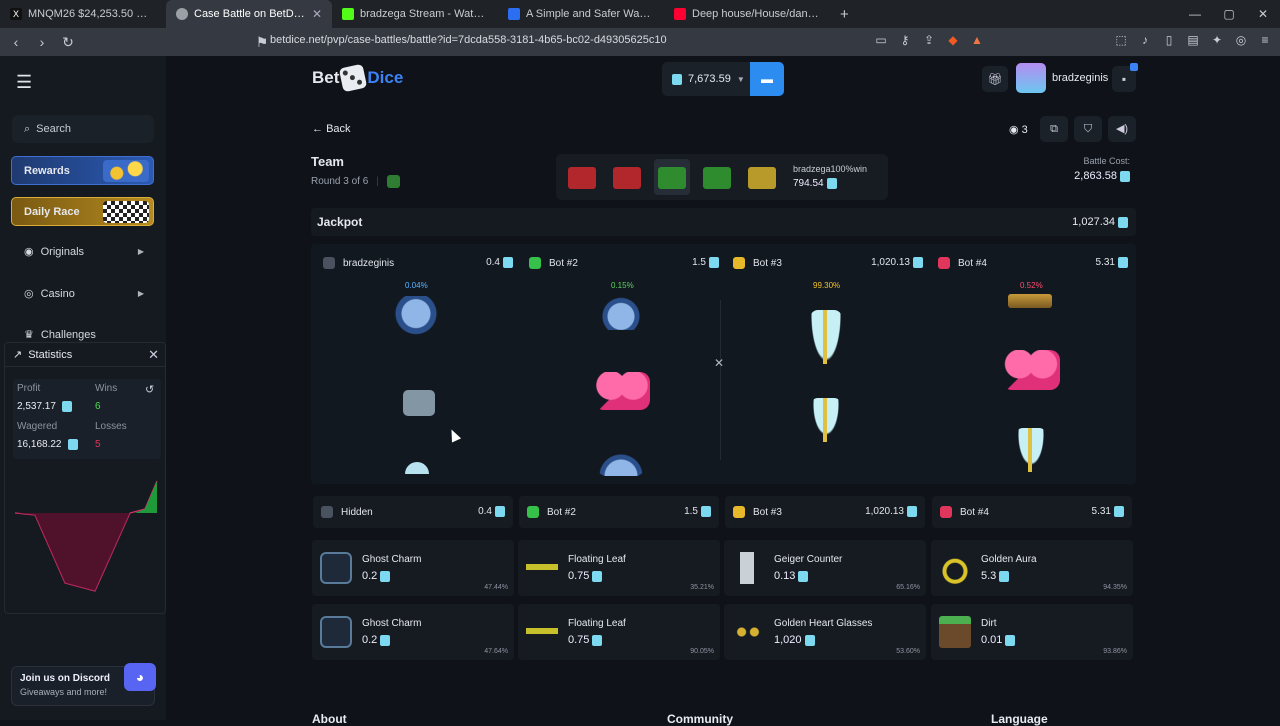  What do you see at coordinates (392, 559) in the screenshot?
I see `drop-name: Ghost Charm` at bounding box center [392, 559].